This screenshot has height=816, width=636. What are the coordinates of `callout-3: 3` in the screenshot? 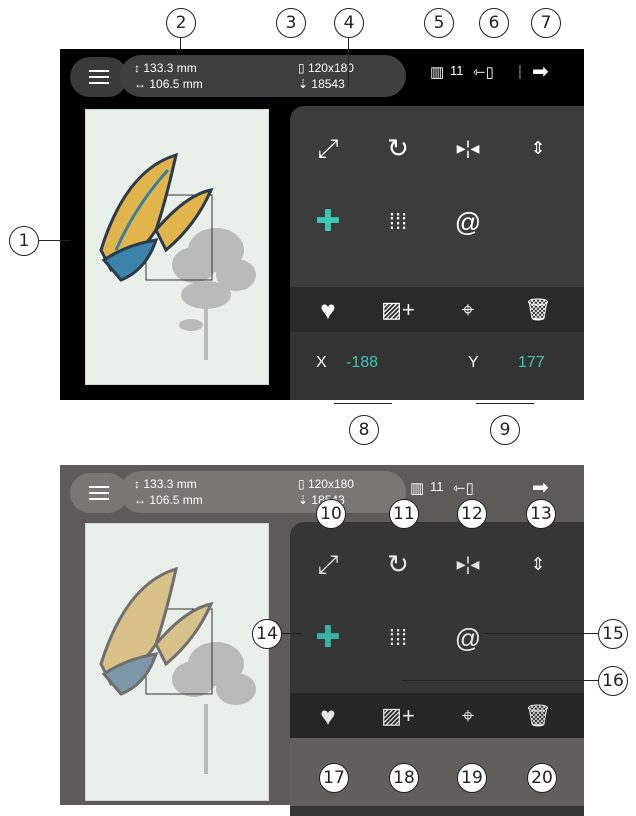 It's located at (291, 23).